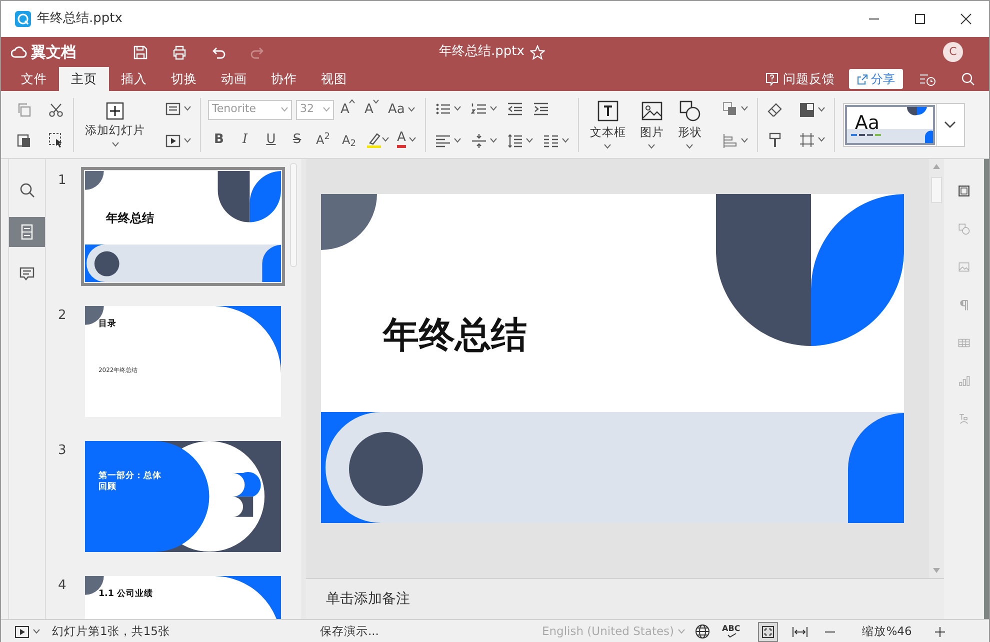  What do you see at coordinates (774, 110) in the screenshot?
I see `eraser-icon-icon` at bounding box center [774, 110].